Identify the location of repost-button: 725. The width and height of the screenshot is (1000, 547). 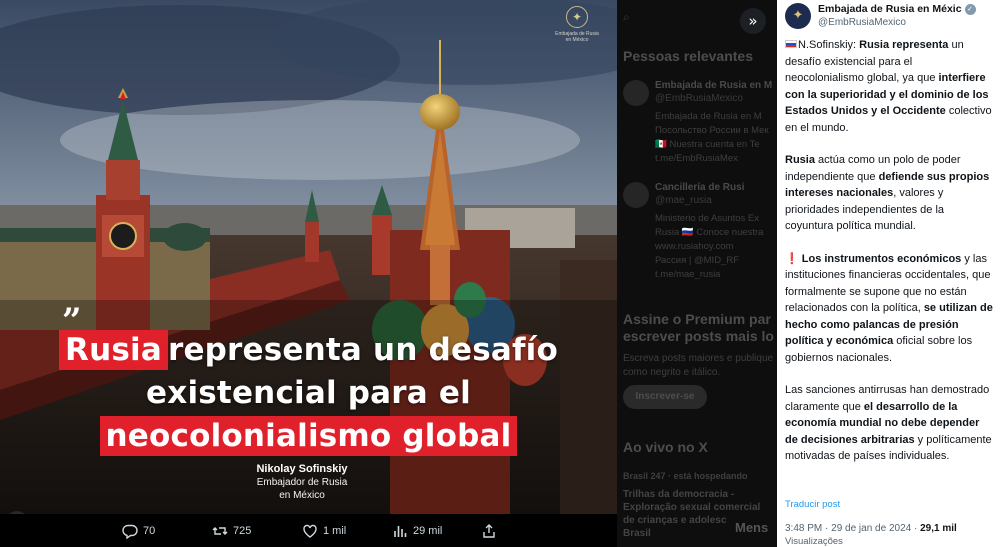
(231, 531).